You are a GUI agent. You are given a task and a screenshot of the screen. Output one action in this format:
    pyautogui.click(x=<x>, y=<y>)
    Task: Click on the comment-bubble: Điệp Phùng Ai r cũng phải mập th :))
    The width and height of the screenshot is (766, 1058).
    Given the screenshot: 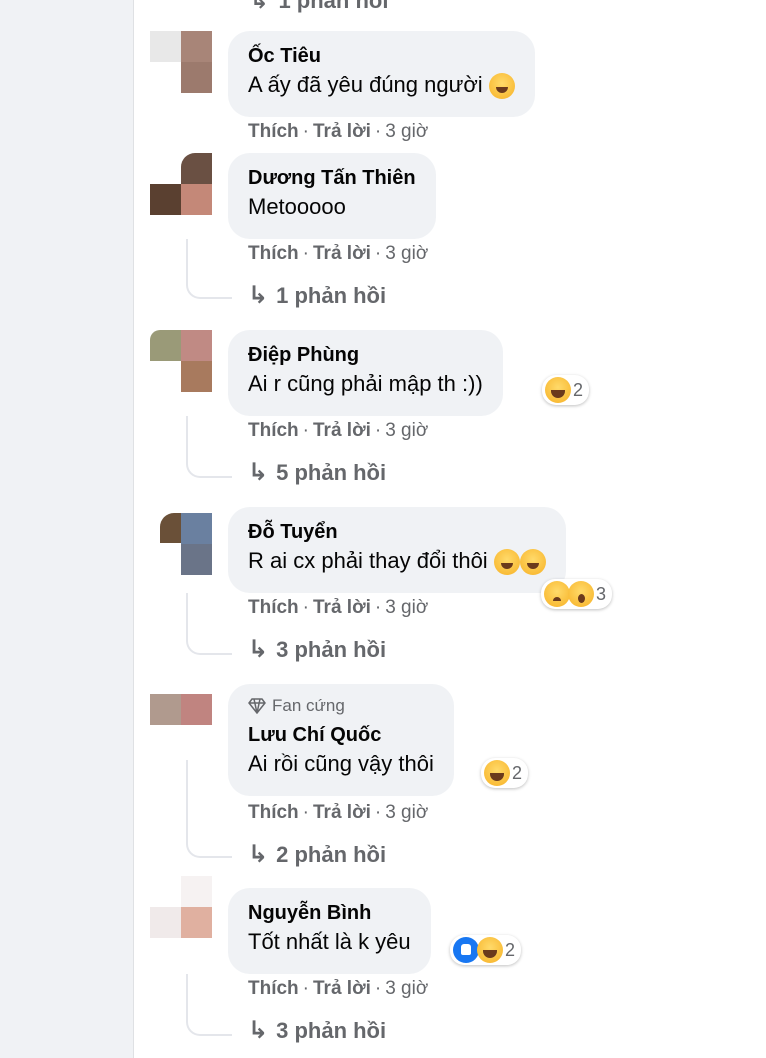 What is the action you would take?
    pyautogui.click(x=365, y=373)
    